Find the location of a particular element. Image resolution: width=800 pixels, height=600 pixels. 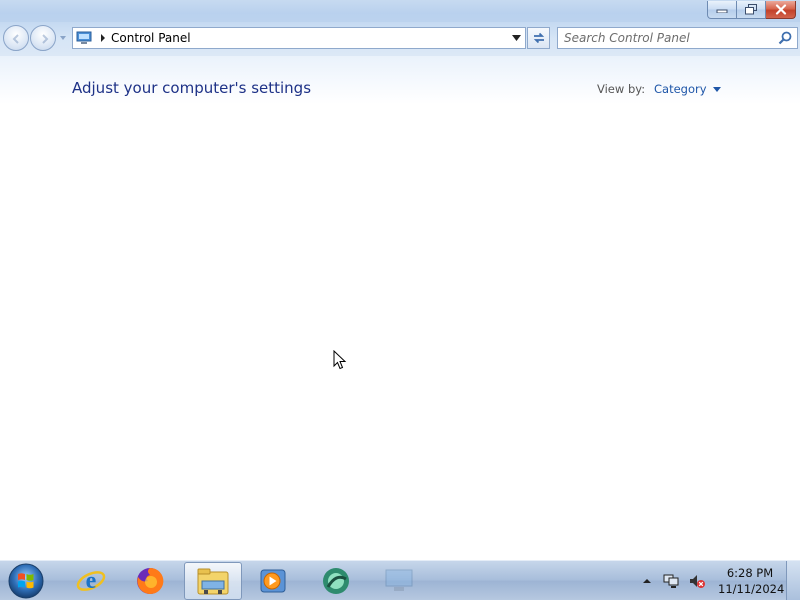

media-player-icon is located at coordinates (273, 581).